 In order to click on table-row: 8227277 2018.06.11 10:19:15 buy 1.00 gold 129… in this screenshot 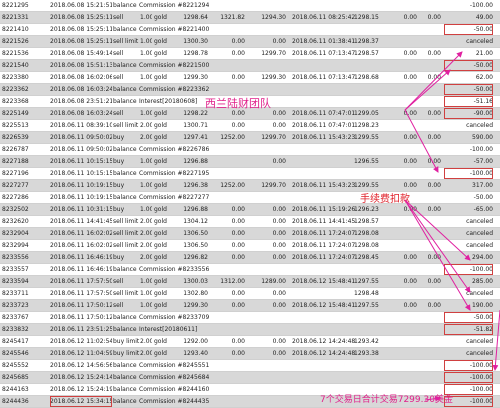, I will do `click(250, 186)`.